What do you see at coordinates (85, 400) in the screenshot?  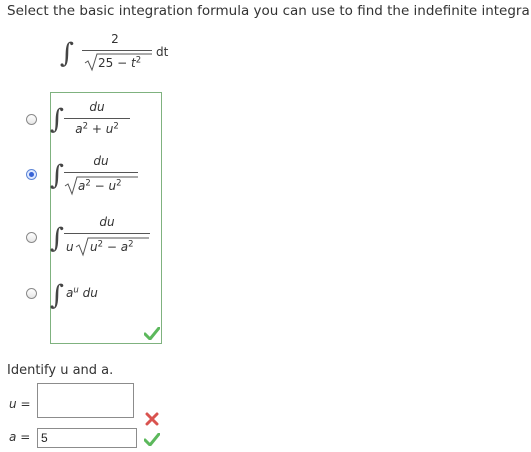 I see `u-input` at bounding box center [85, 400].